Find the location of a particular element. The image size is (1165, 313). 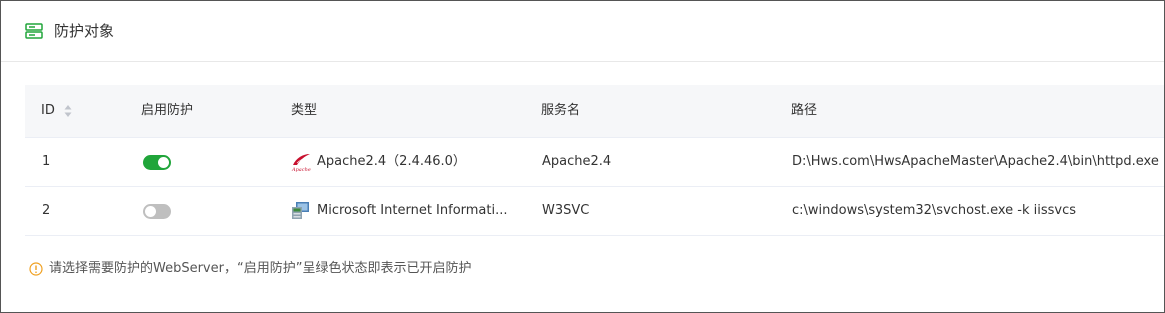

column-header-path: 路径 is located at coordinates (804, 110).